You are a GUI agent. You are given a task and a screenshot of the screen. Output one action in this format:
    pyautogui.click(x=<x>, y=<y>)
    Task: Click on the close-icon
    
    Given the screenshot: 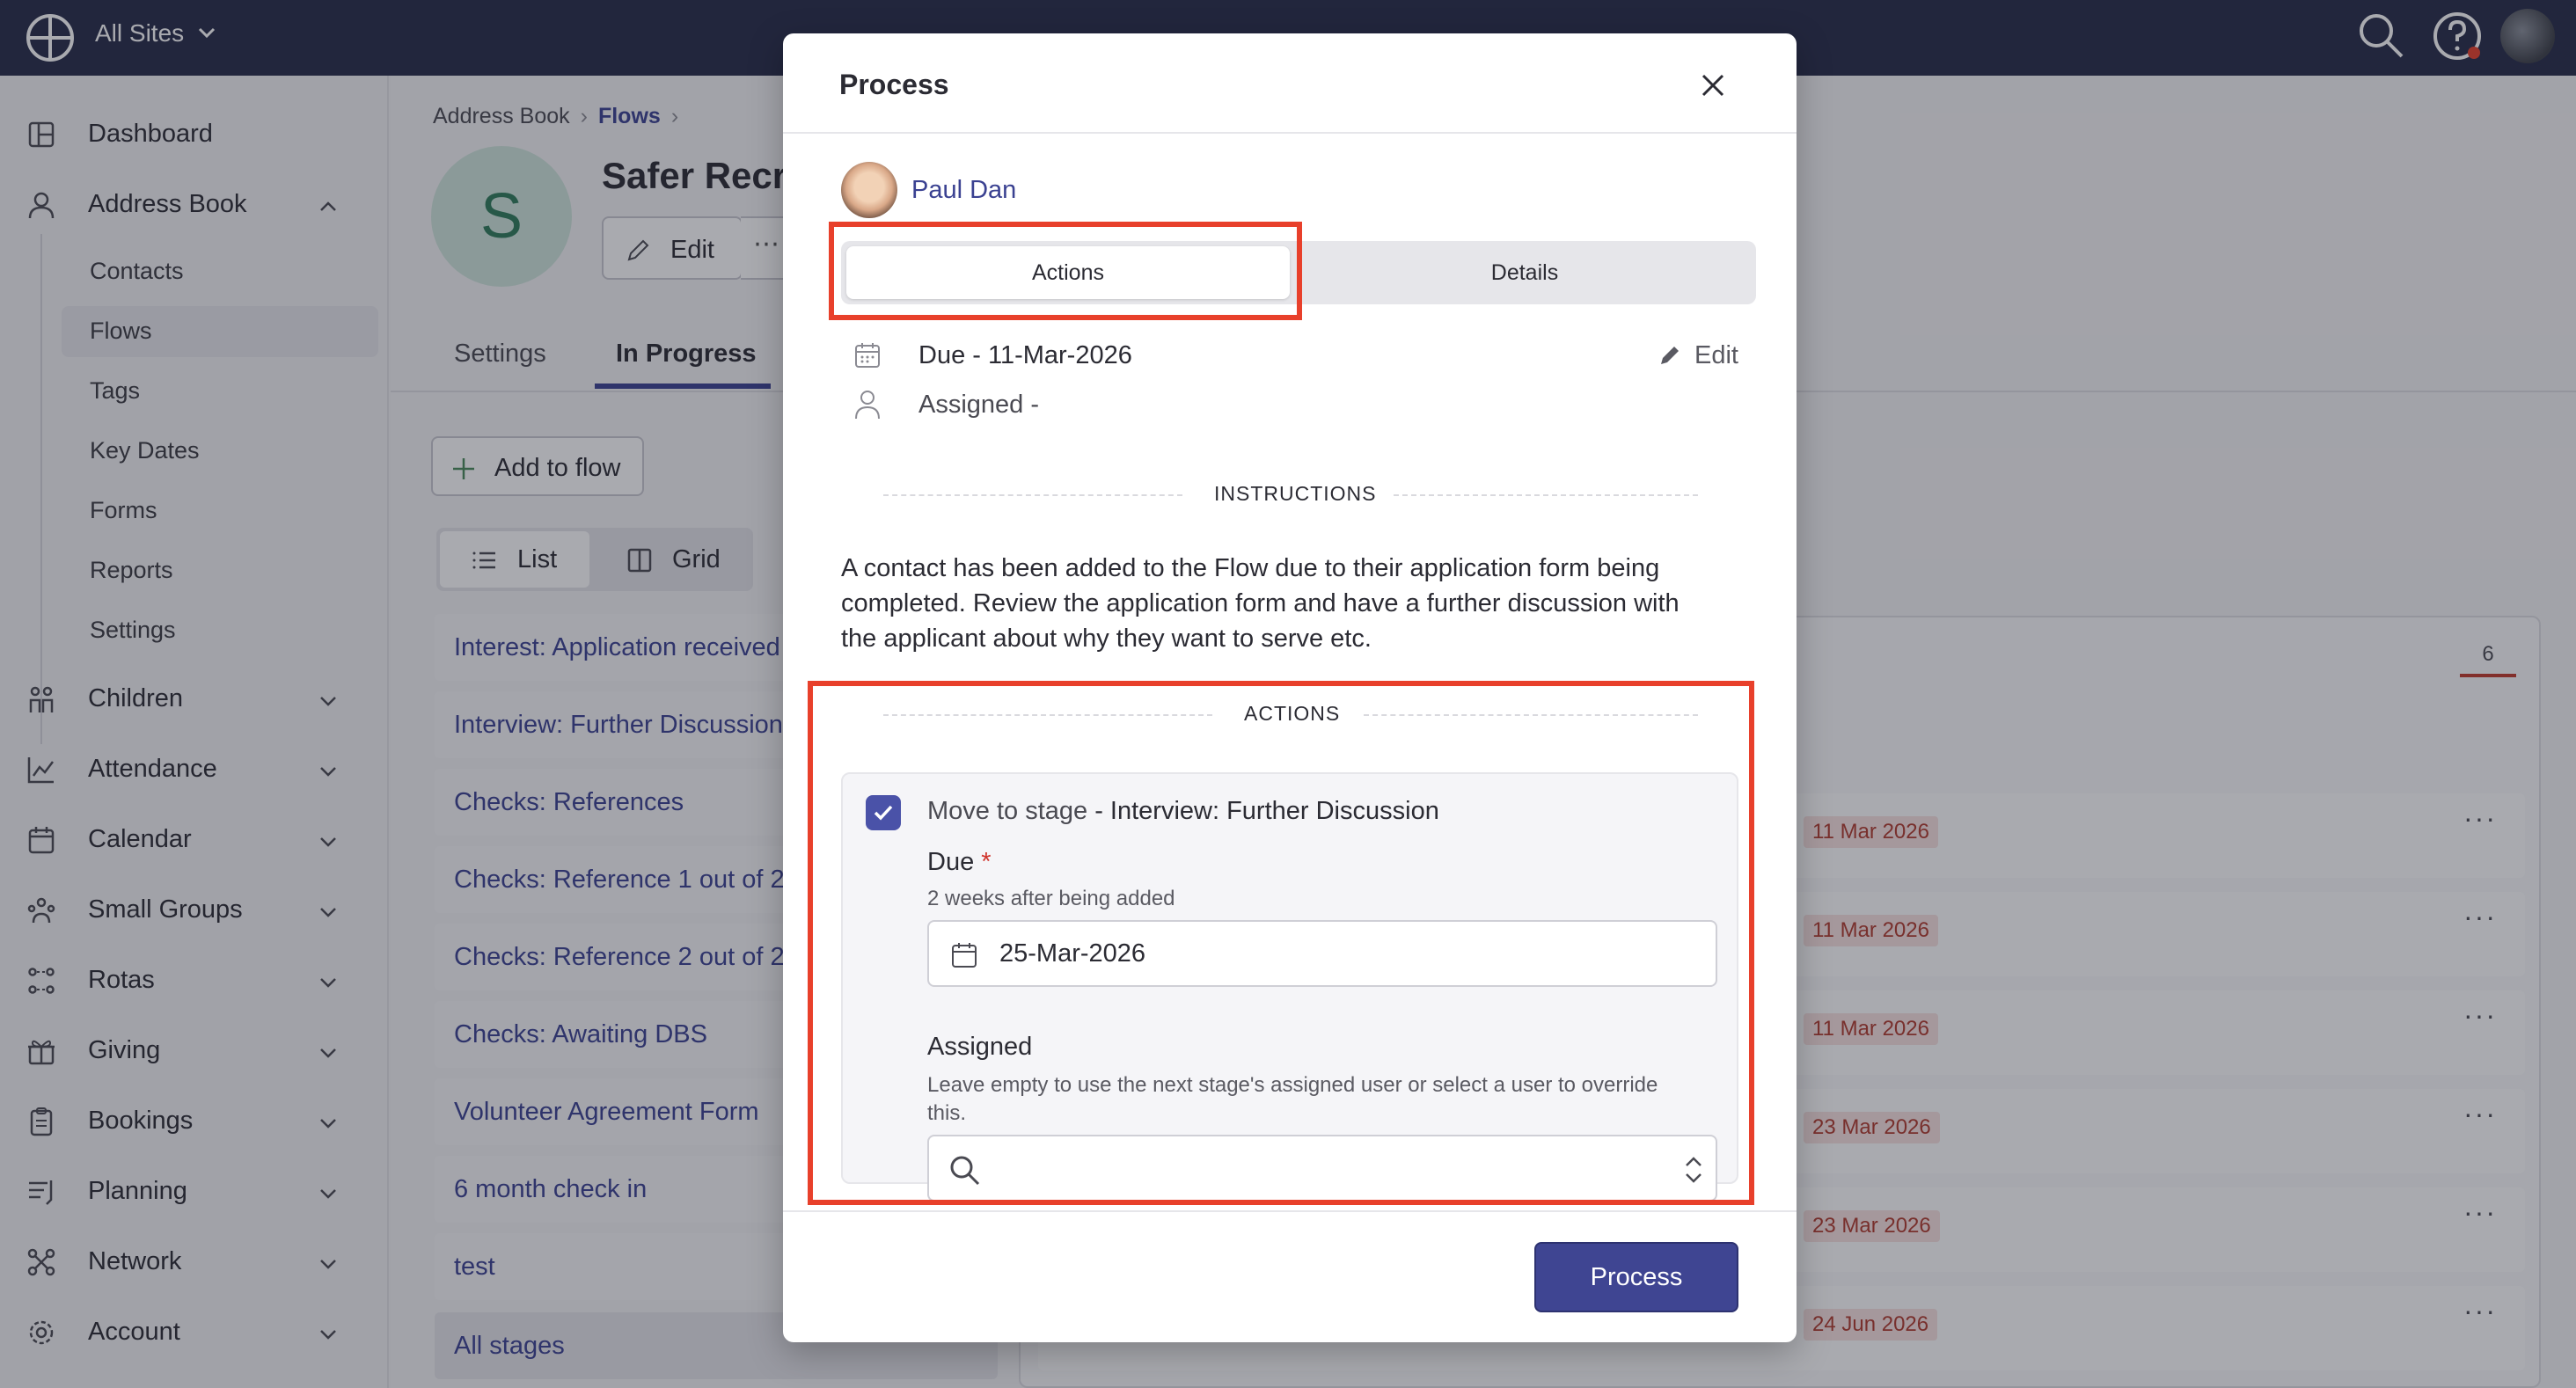 What is the action you would take?
    pyautogui.click(x=1713, y=85)
    